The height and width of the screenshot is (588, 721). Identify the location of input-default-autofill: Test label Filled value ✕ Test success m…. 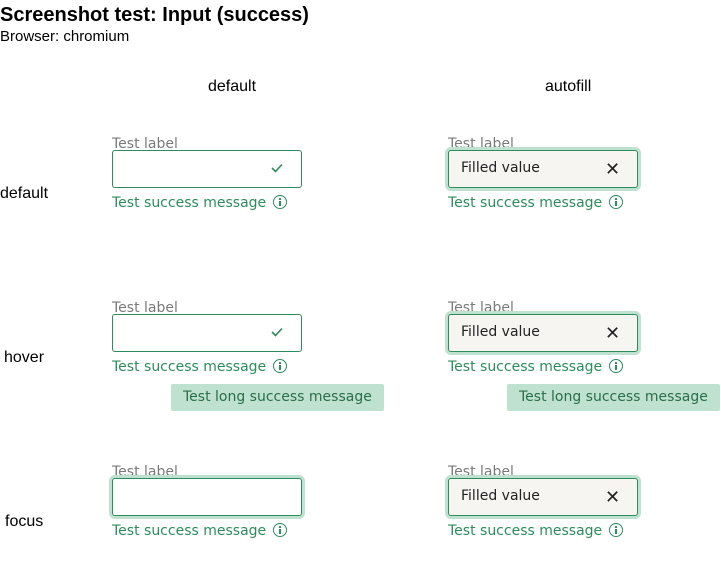
(578, 196).